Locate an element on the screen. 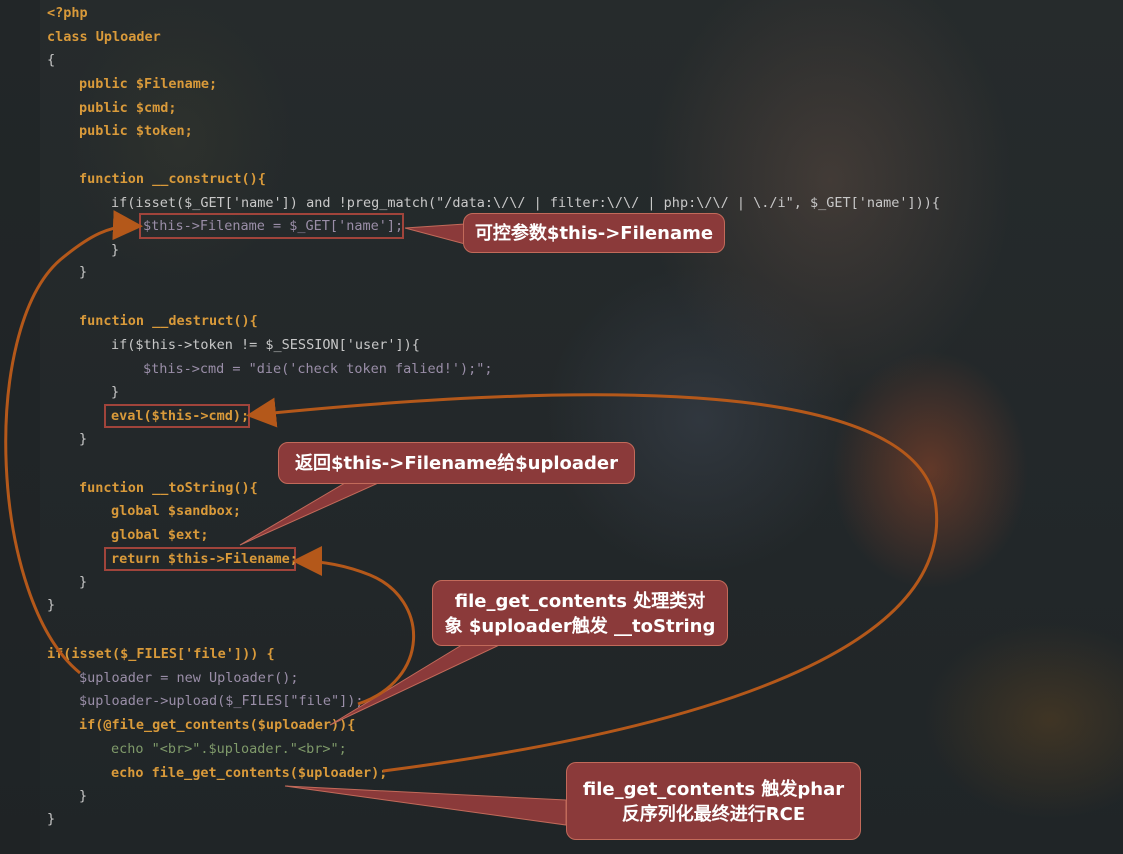 The width and height of the screenshot is (1123, 854). callout-phar-rce: file_get_contents 触发phar 反序列化最终进行RCE is located at coordinates (713, 801).